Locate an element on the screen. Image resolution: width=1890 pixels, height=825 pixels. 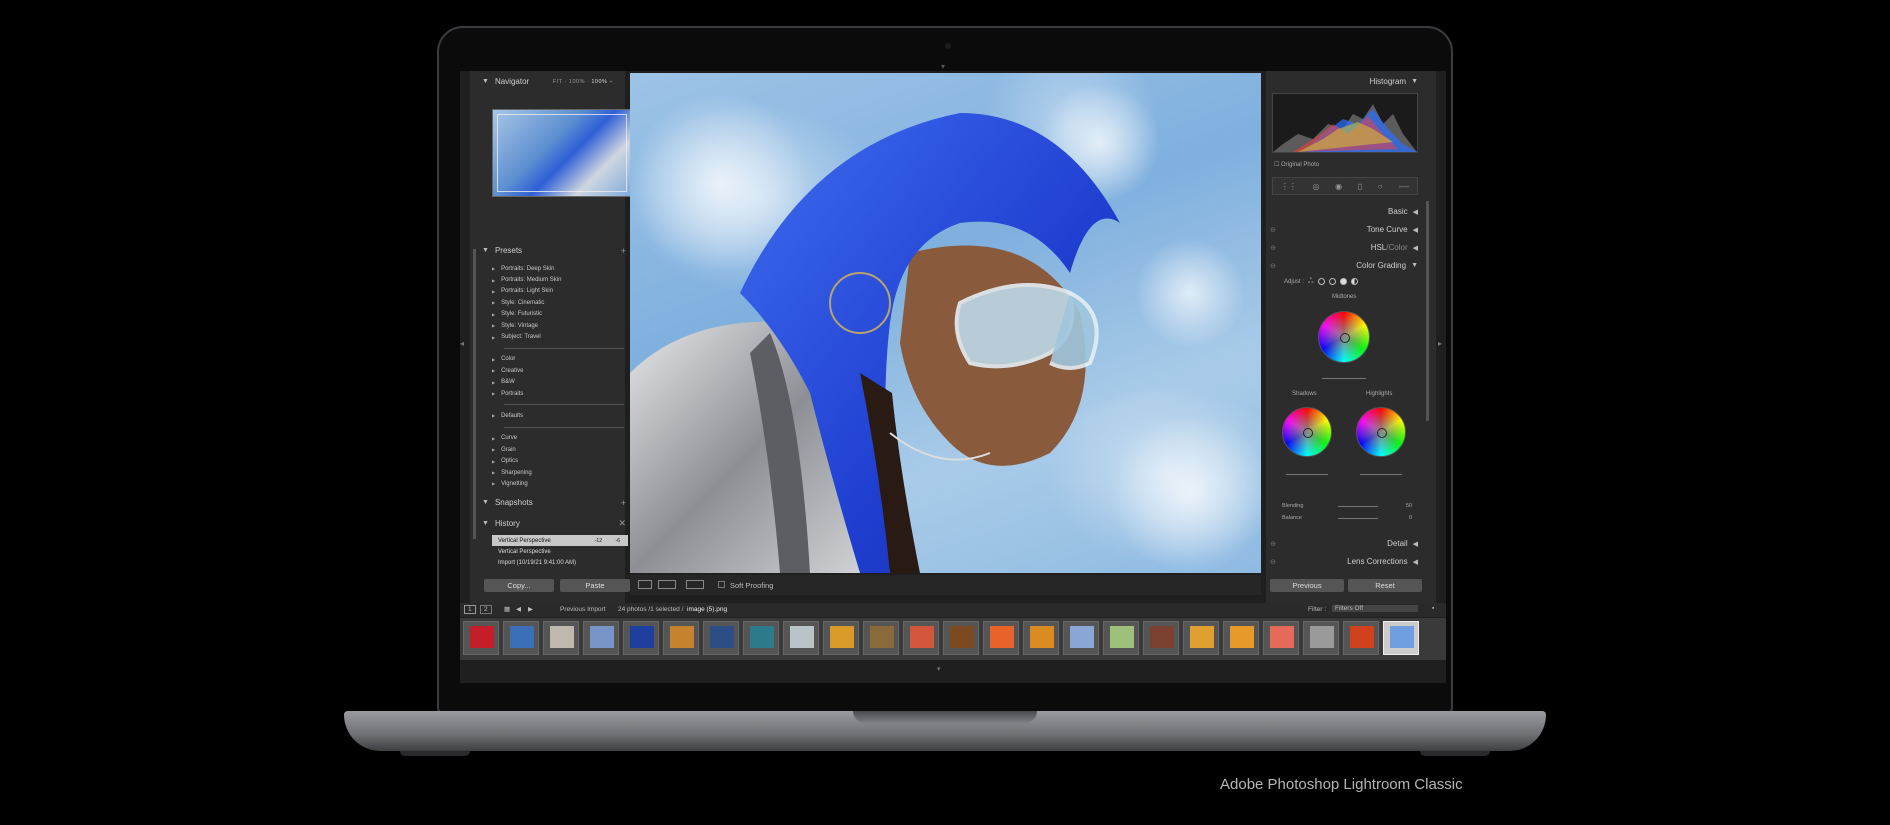
preset-item: ▶ B&W is located at coordinates (560, 382).